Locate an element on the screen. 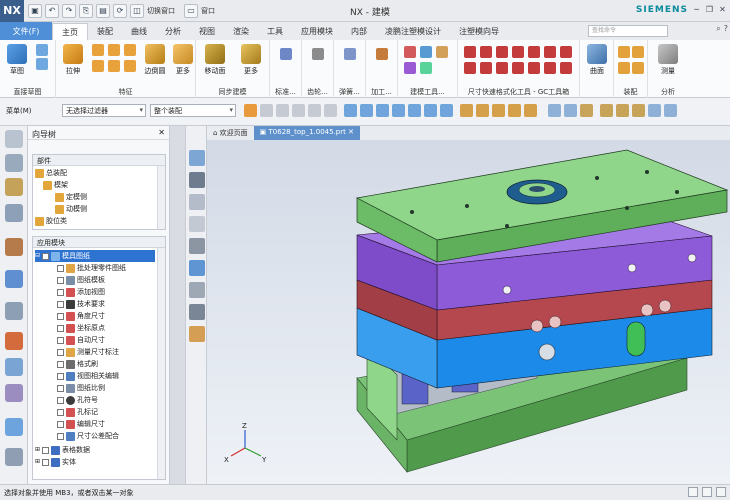 This screenshot has height=500, width=730. intersect-icon is located at coordinates (130, 66).